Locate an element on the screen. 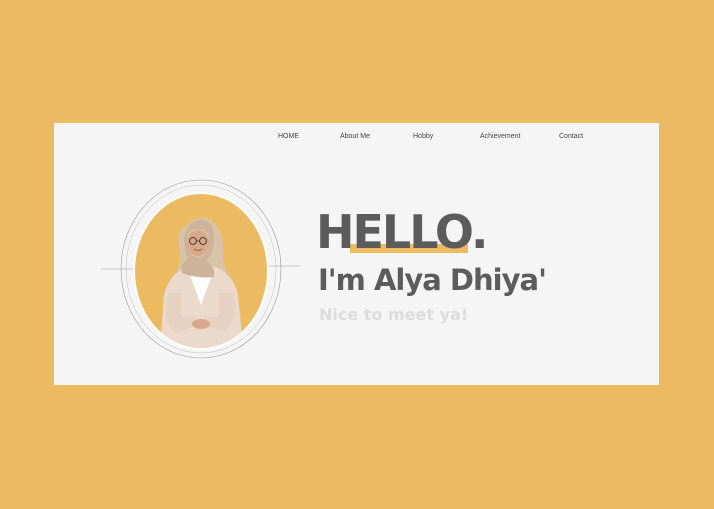  top-nav: HOME About Me Hobby Achievement Contact is located at coordinates (356, 140).